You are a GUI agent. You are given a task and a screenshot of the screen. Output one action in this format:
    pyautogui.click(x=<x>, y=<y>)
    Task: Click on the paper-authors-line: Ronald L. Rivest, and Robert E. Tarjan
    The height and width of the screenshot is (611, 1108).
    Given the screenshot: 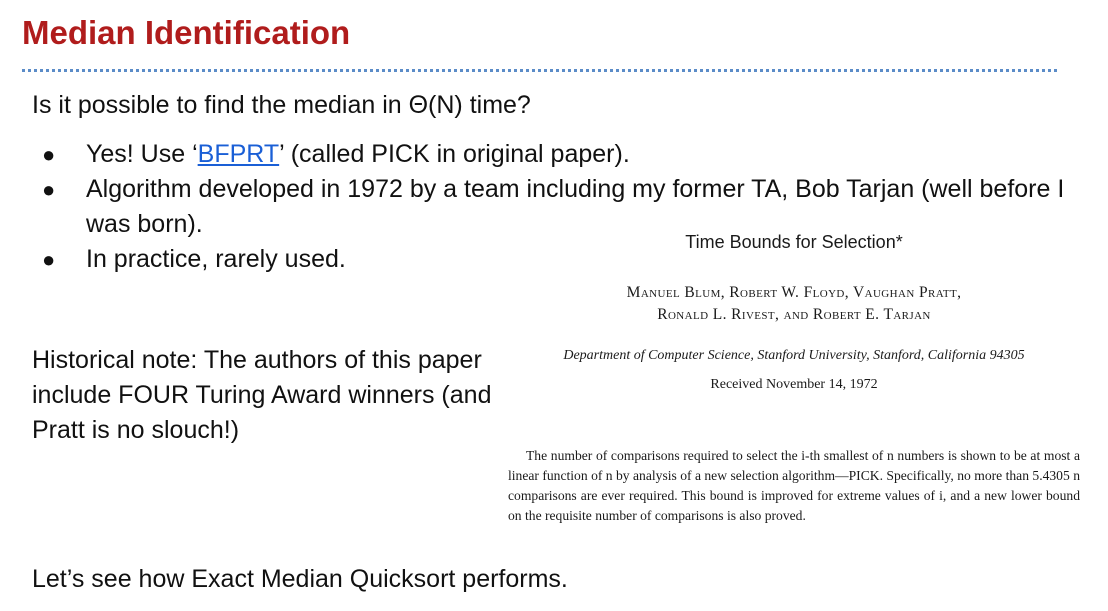 What is the action you would take?
    pyautogui.click(x=794, y=314)
    